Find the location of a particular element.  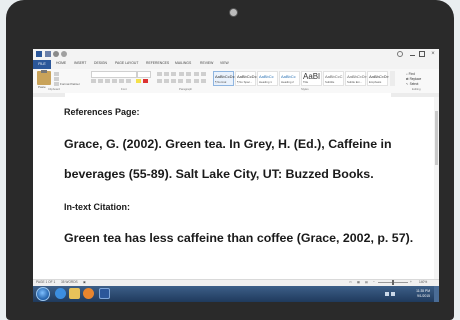

minimize-button is located at coordinates (412, 54).